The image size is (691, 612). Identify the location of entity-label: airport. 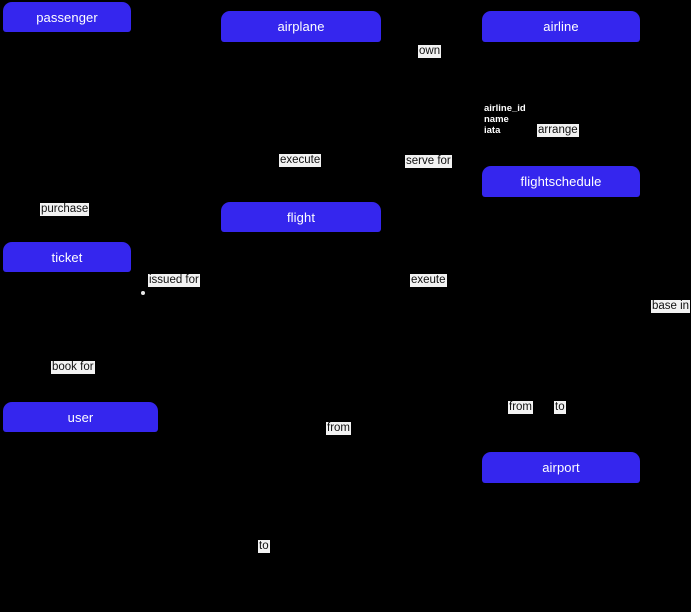
(561, 467).